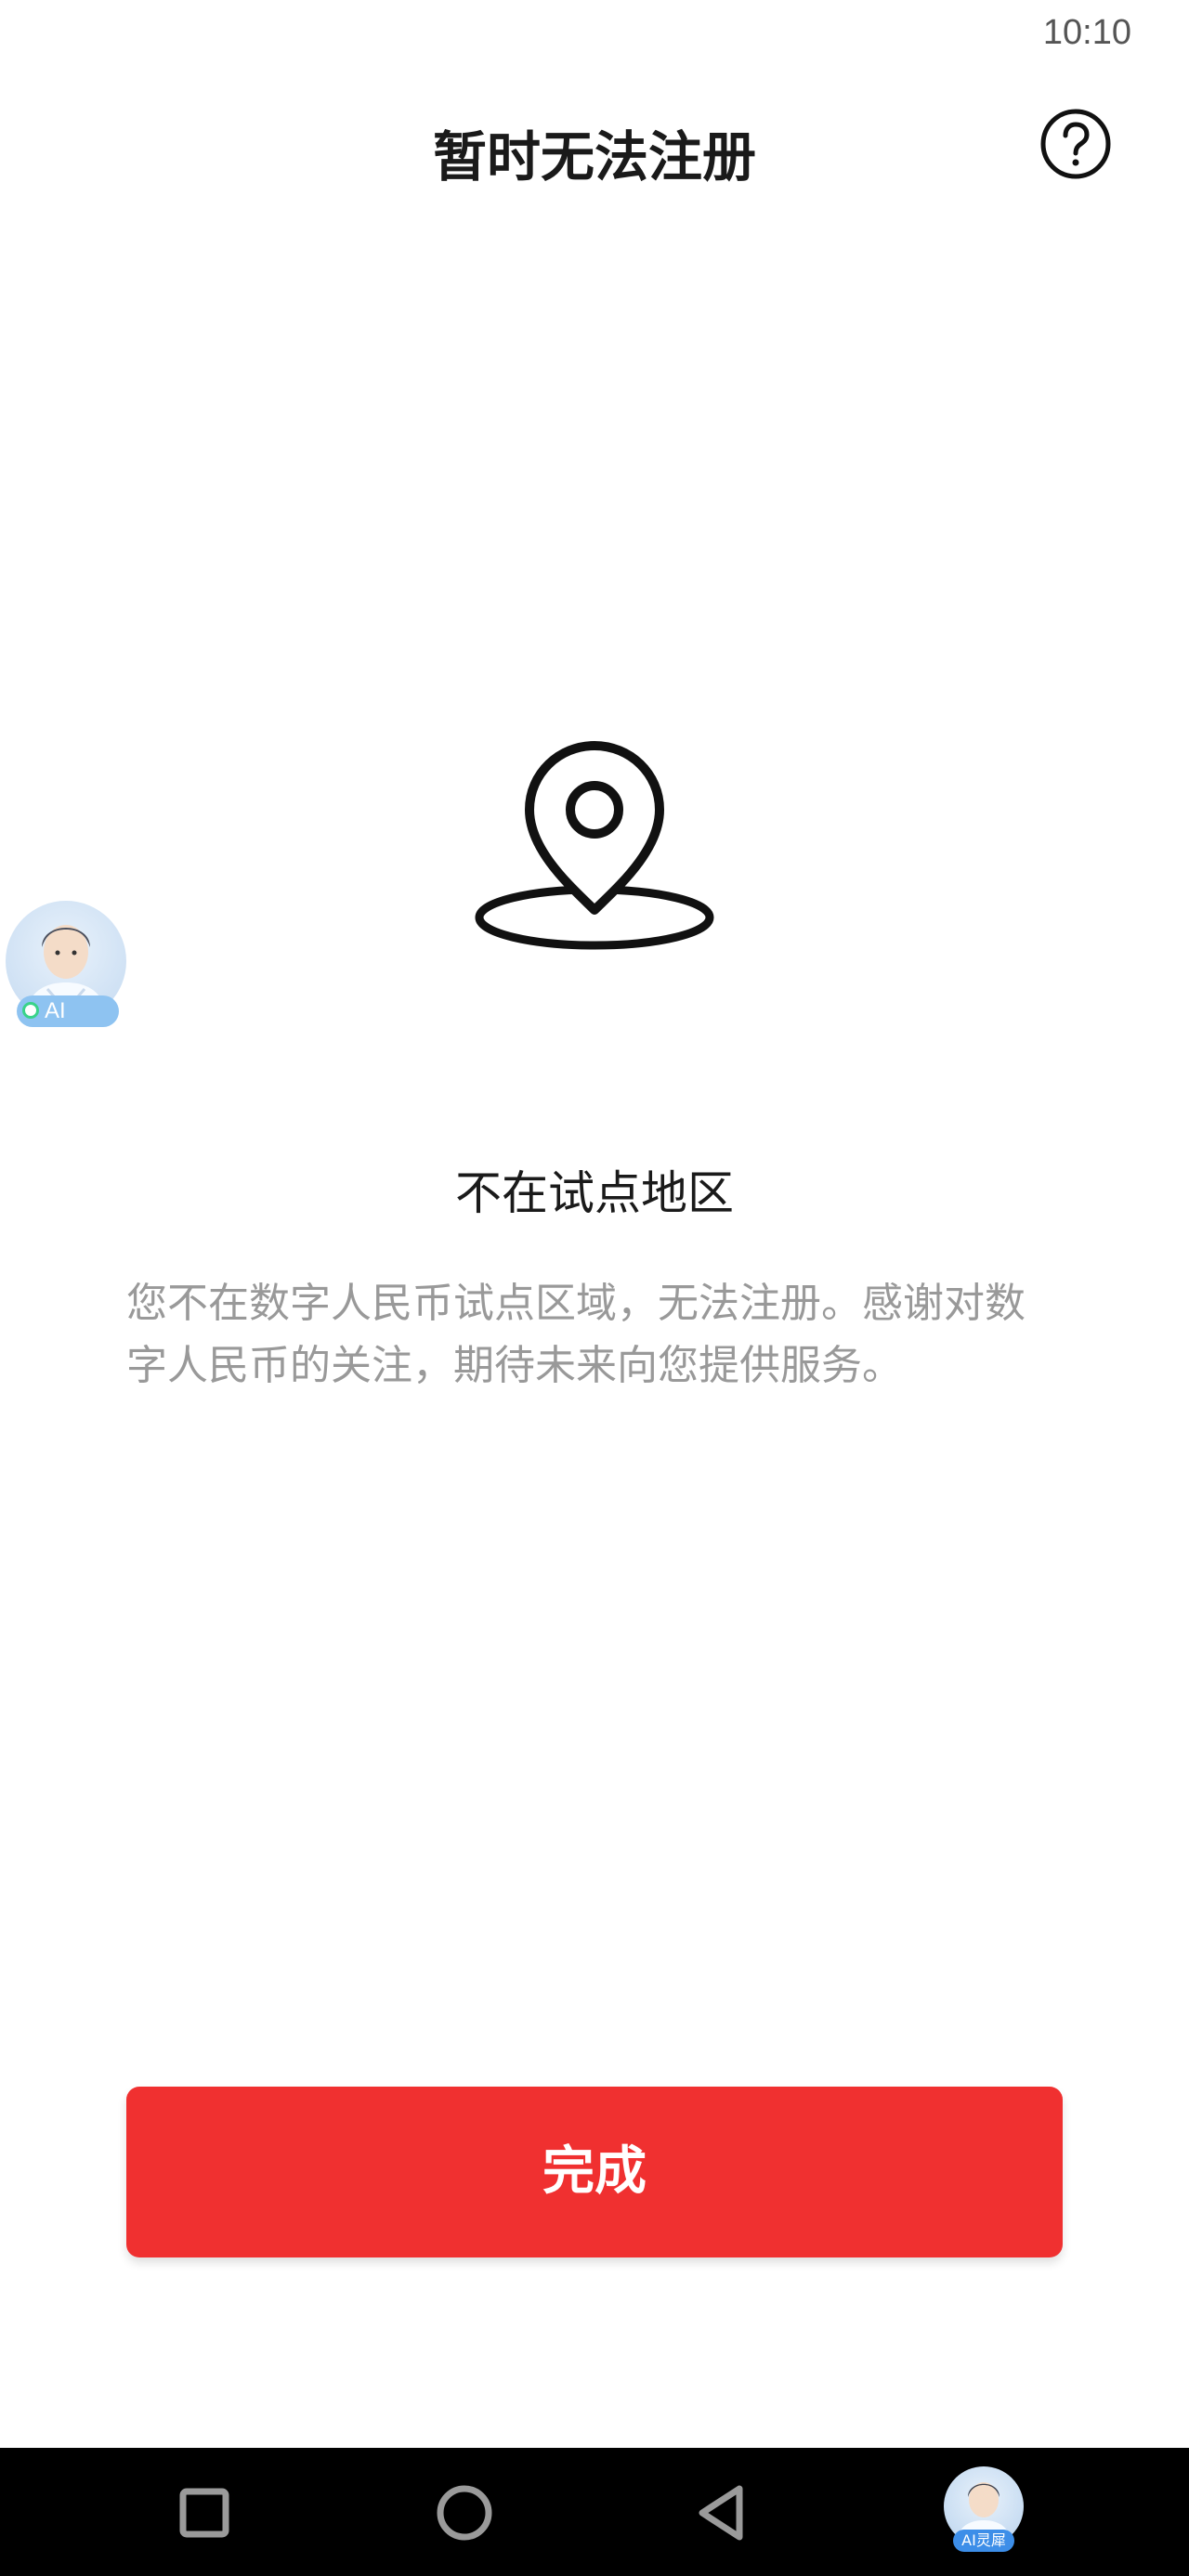  What do you see at coordinates (594, 2512) in the screenshot?
I see `system-nav-bar: AI灵犀` at bounding box center [594, 2512].